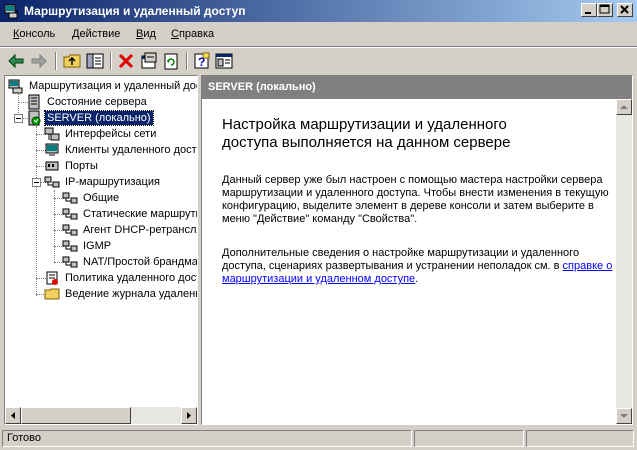  I want to click on forward-arrow-icon, so click(39, 61).